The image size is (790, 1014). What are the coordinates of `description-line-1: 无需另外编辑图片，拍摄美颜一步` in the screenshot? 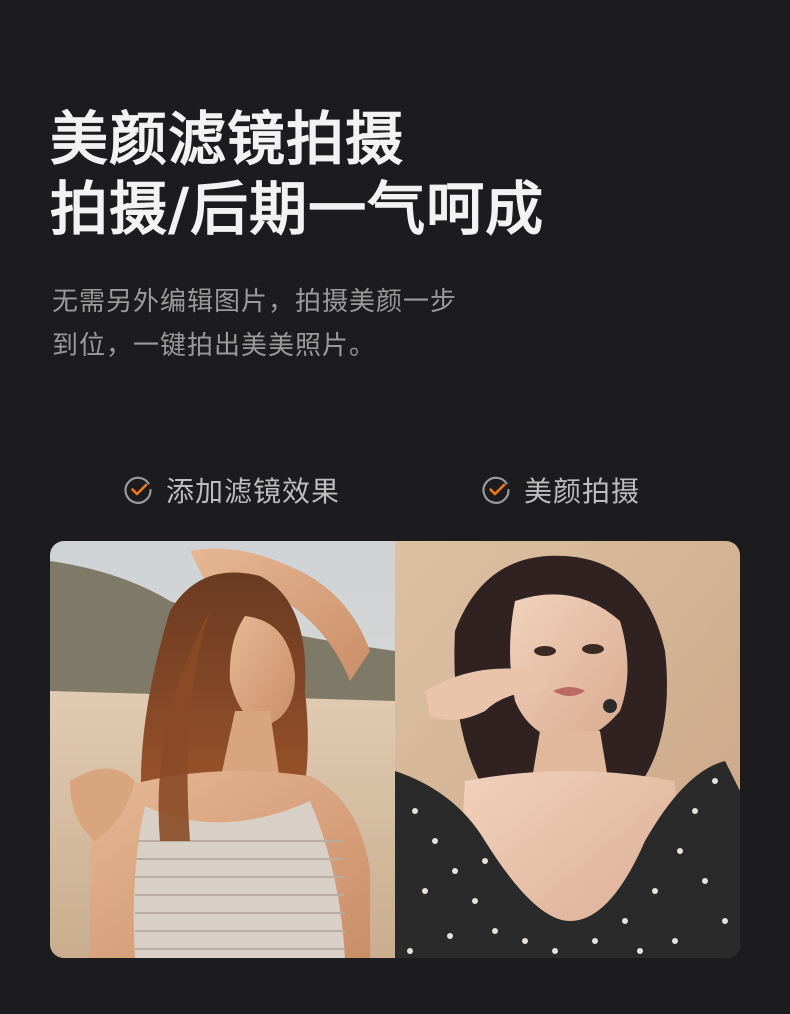 It's located at (255, 302).